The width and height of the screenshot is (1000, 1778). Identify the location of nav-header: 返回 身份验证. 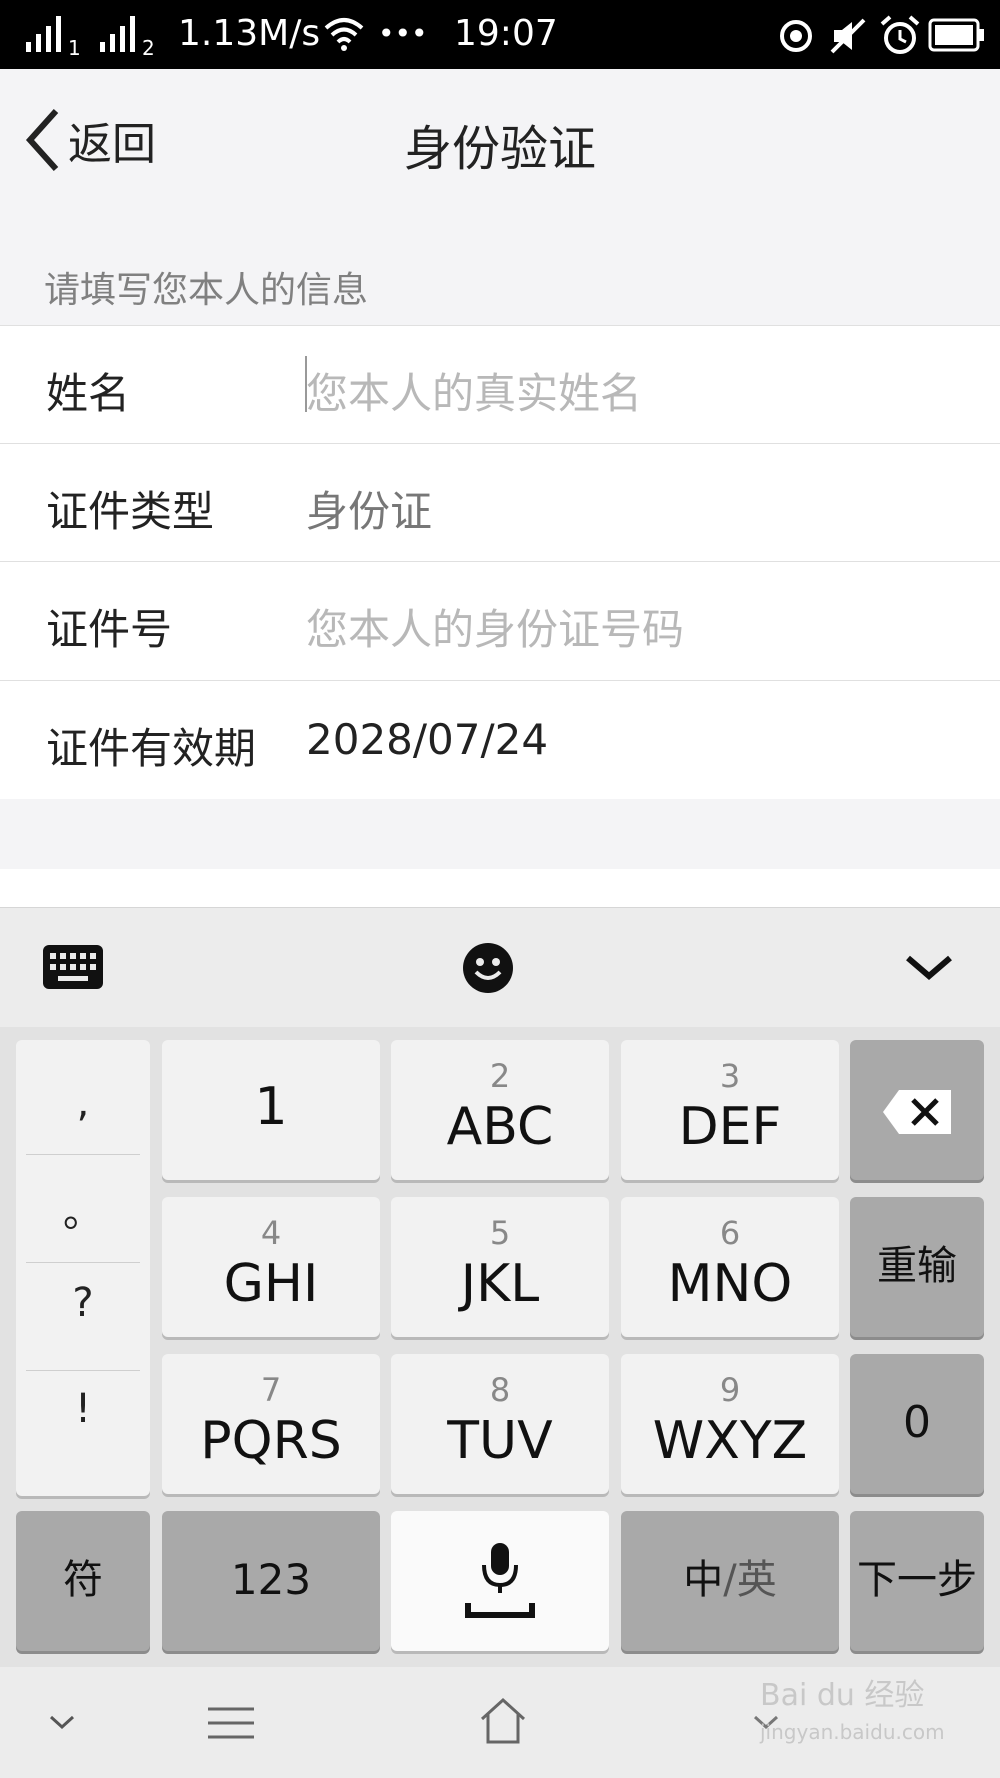
(500, 139).